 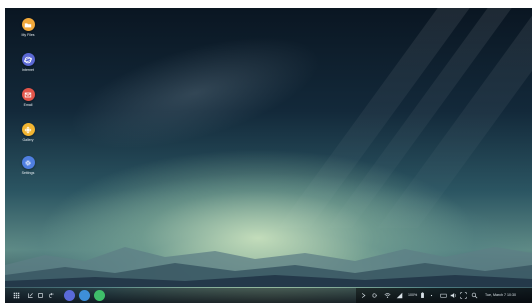 I want to click on desktop-icon-internet: Internet, so click(x=28, y=69).